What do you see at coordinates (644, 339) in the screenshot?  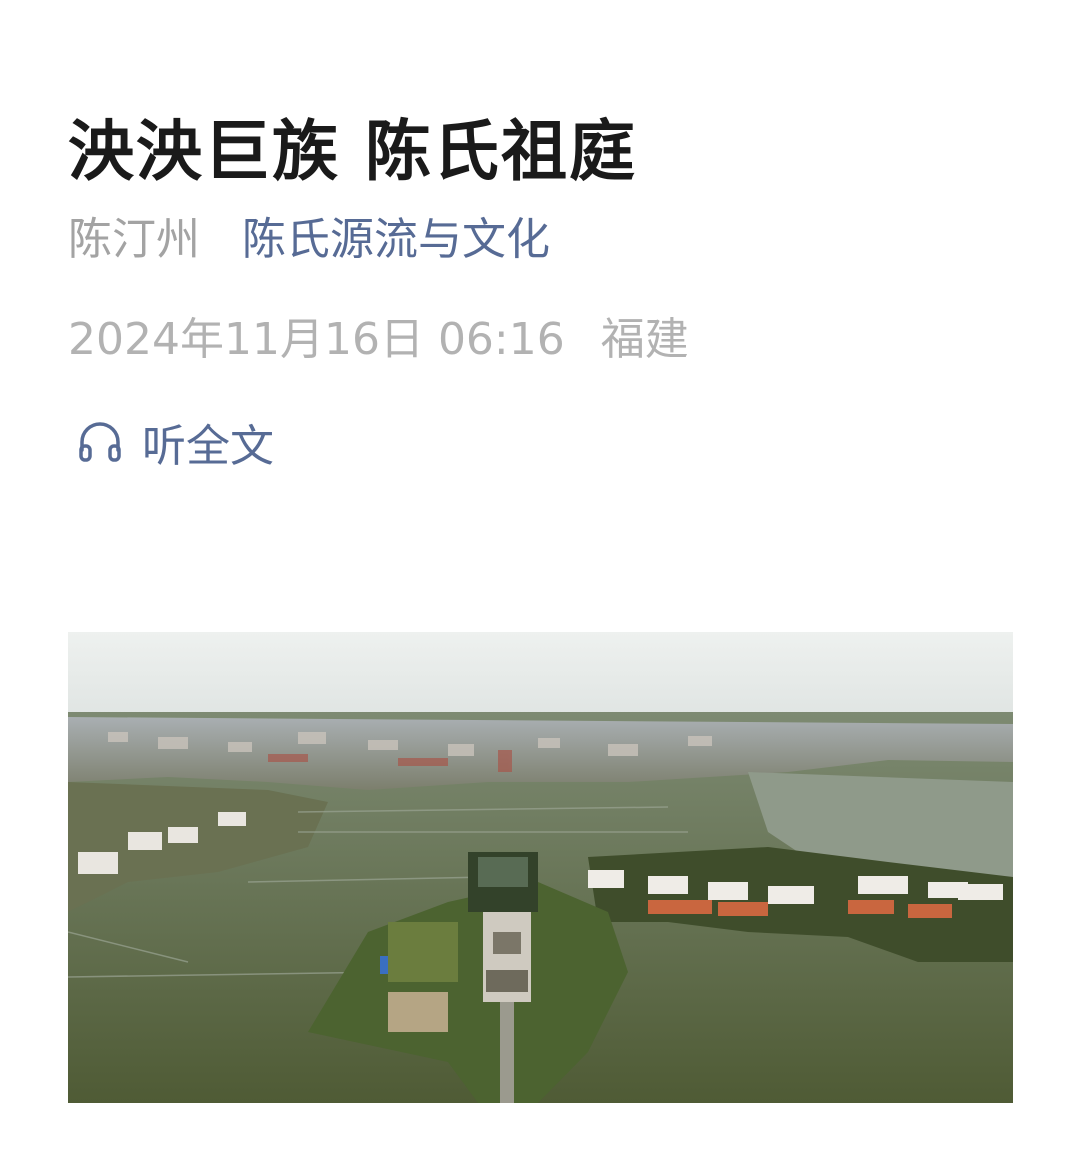 I see `publish-region: 福建` at bounding box center [644, 339].